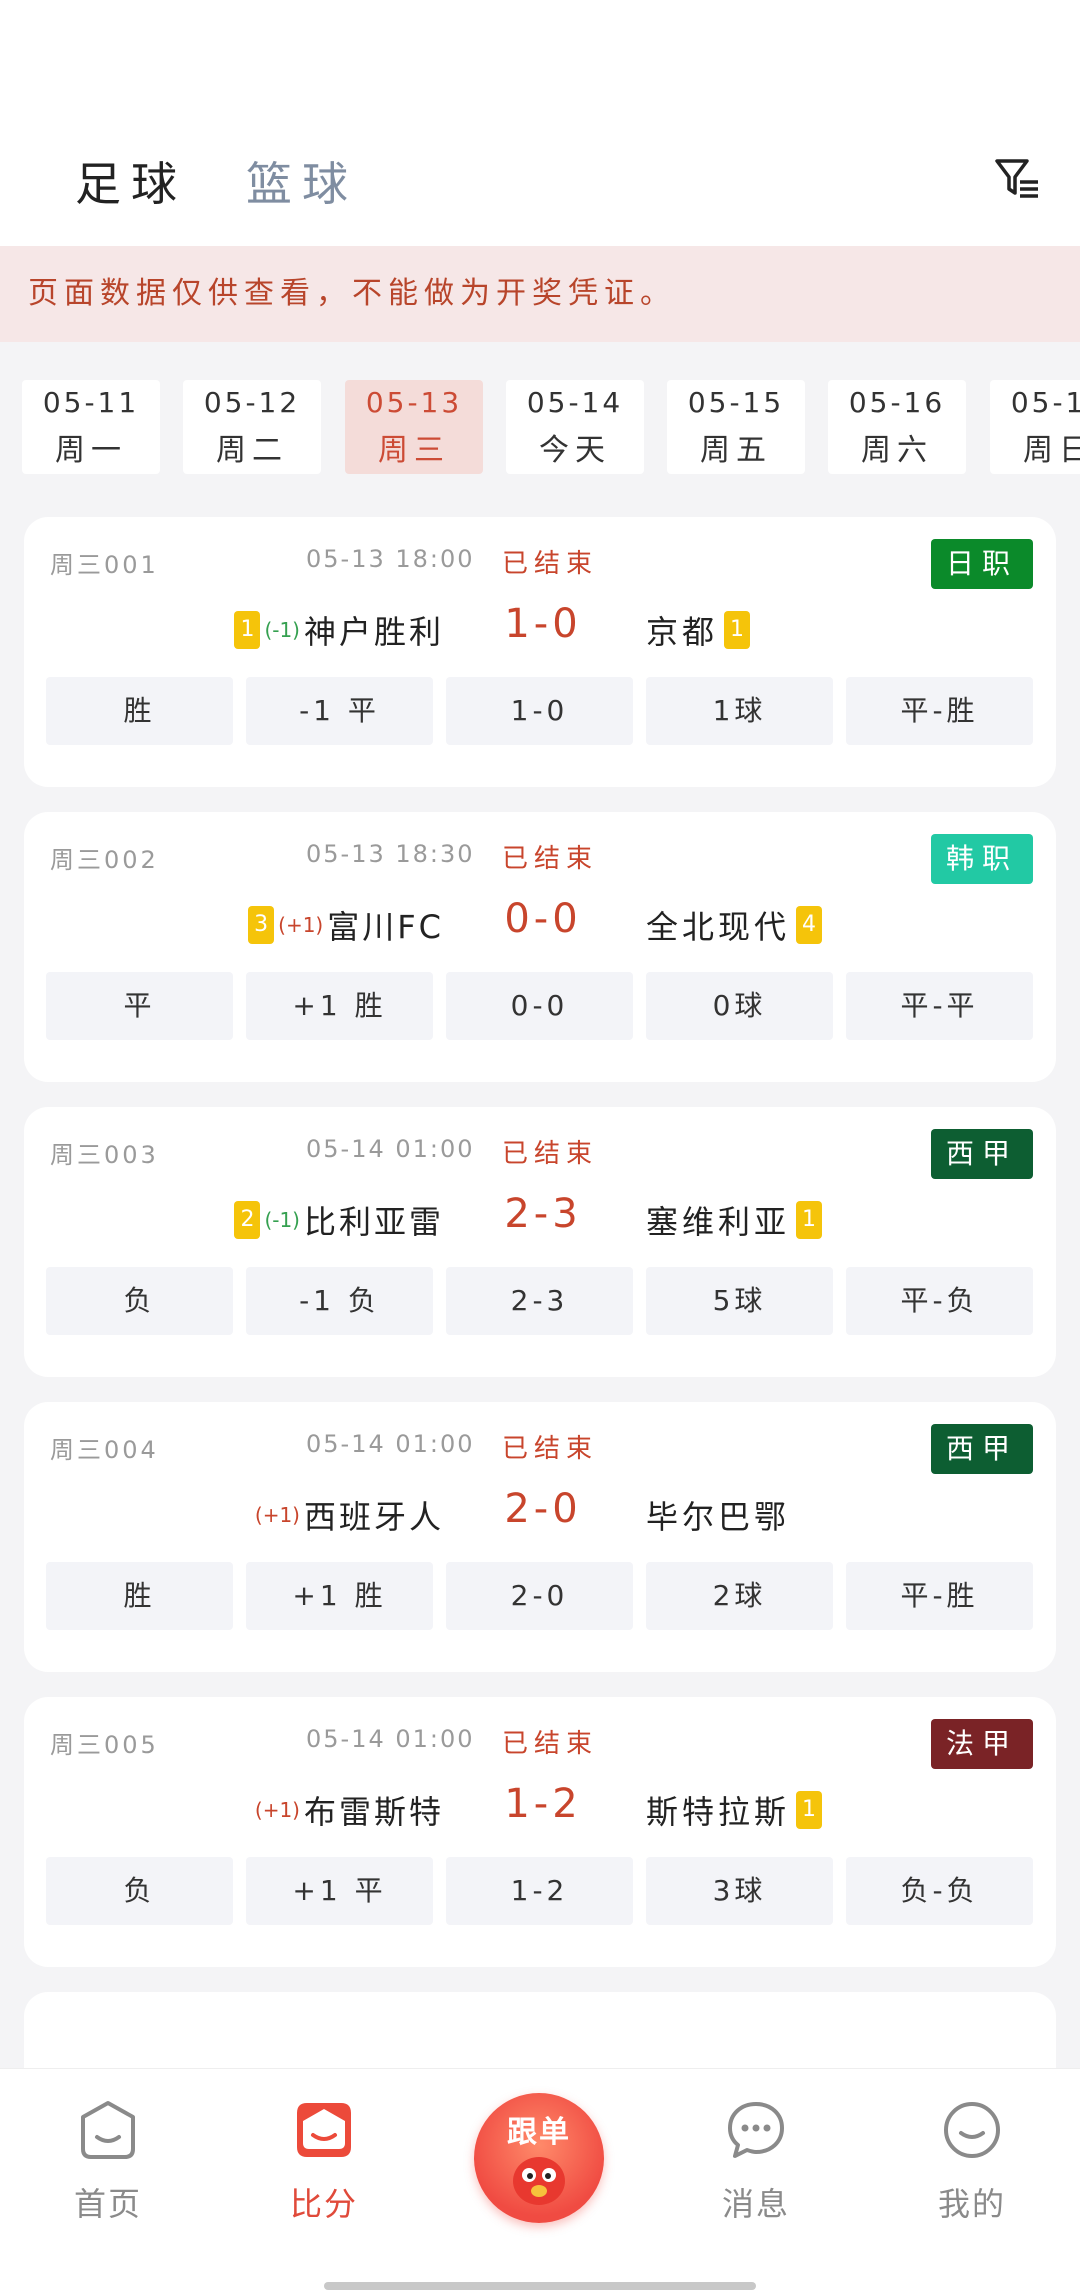  What do you see at coordinates (1035, 427) in the screenshot?
I see `date-chip: 05-17 周日` at bounding box center [1035, 427].